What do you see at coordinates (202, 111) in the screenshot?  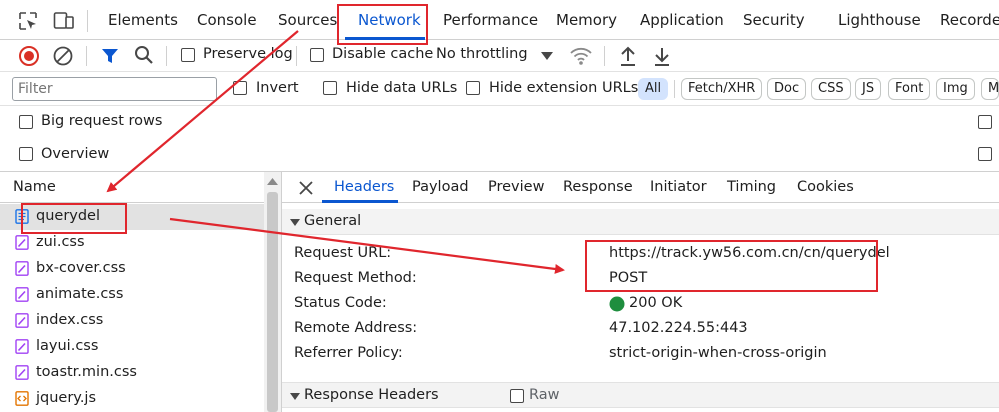 I see `annotation-arrow-to-request` at bounding box center [202, 111].